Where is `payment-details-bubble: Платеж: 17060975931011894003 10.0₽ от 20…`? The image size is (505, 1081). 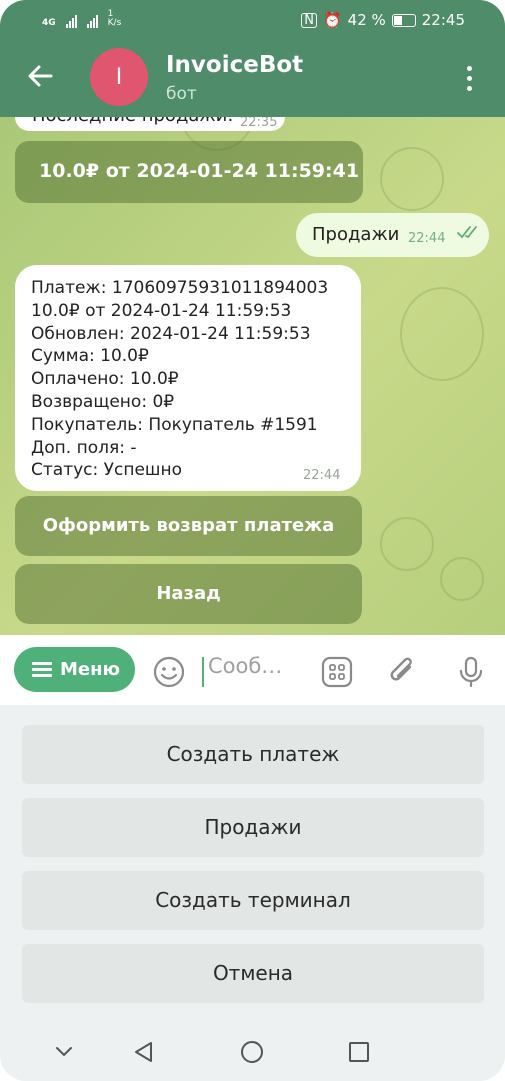
payment-details-bubble: Платеж: 17060975931011894003 10.0₽ от 20… is located at coordinates (188, 378).